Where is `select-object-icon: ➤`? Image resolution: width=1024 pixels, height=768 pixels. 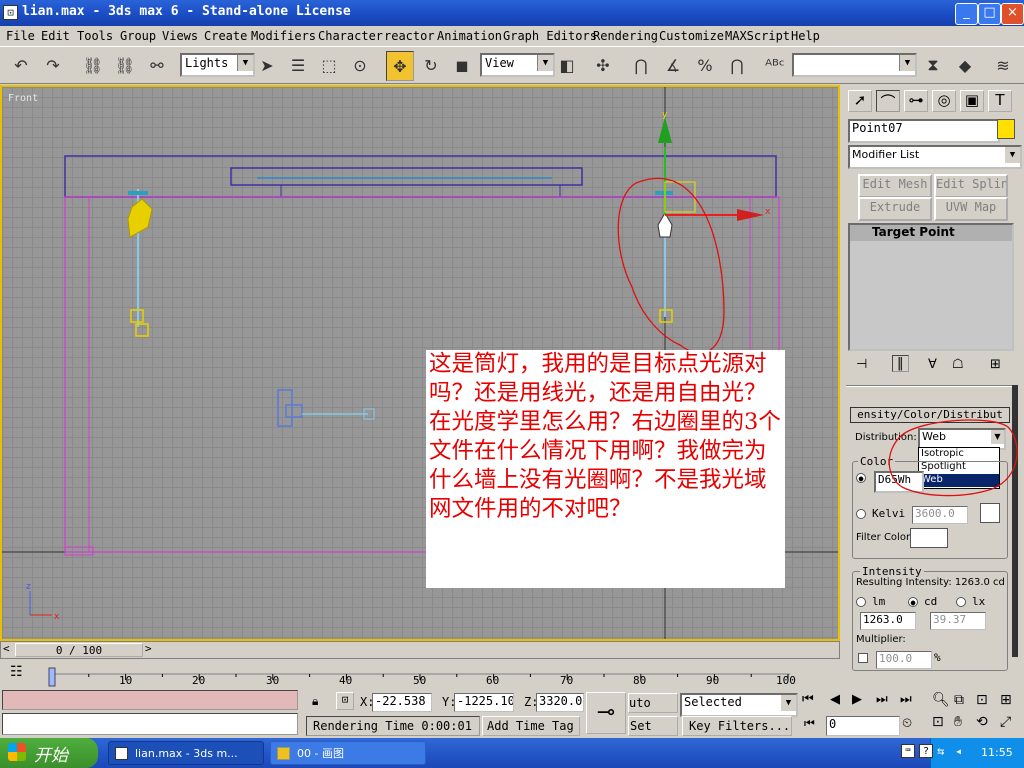 select-object-icon: ➤ is located at coordinates (267, 65).